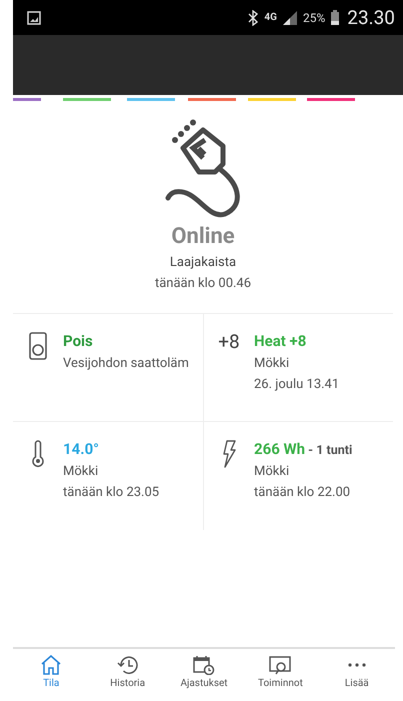  What do you see at coordinates (303, 449) in the screenshot?
I see `tile-title: 266 Wh - 1 tunti` at bounding box center [303, 449].